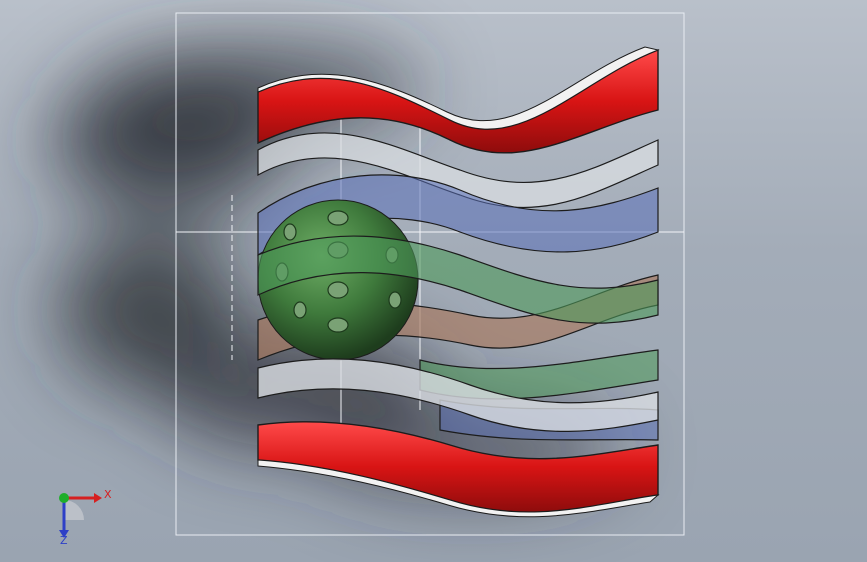  I want to click on triad-axes, so click(80, 515).